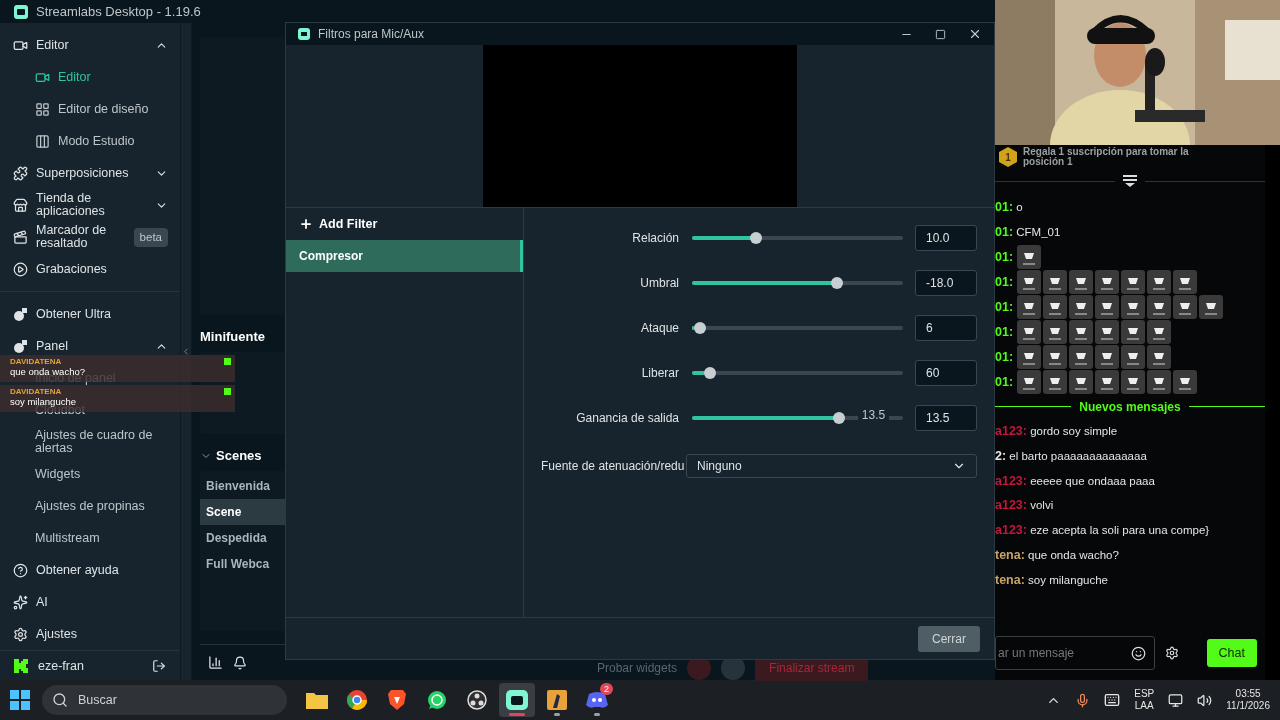 The width and height of the screenshot is (1280, 720). What do you see at coordinates (90, 173) in the screenshot?
I see `sidebar-item: Superposiciones` at bounding box center [90, 173].